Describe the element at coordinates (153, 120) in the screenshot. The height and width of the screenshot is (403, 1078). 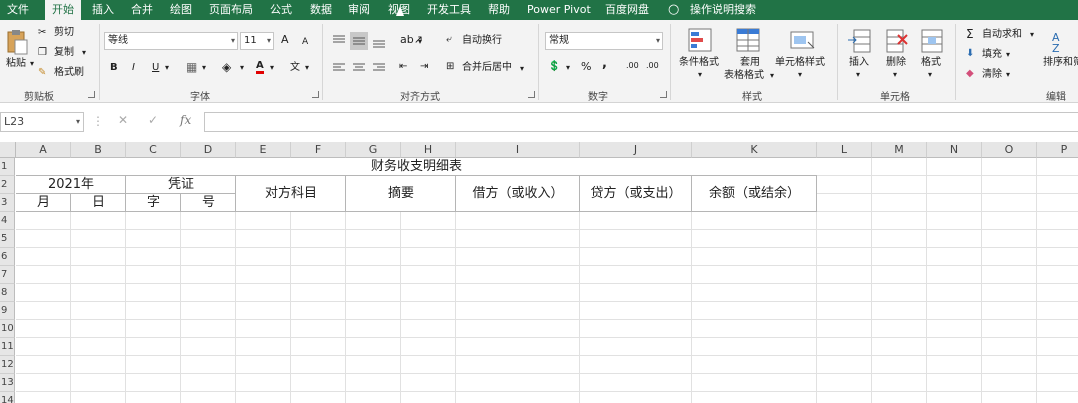
I see `confirm-icon: ✓` at that location.